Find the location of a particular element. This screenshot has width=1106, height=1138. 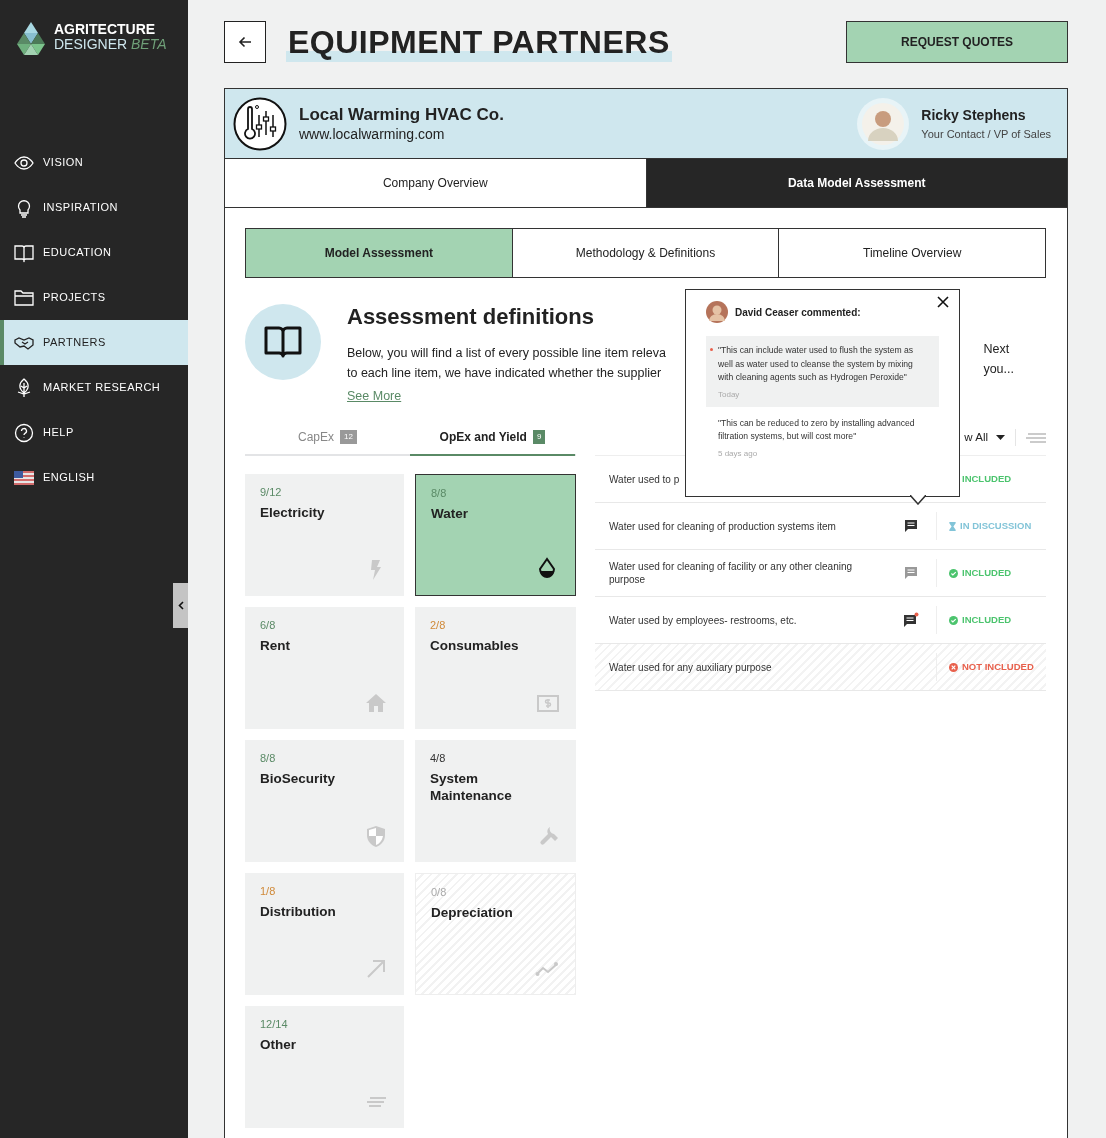

line-item-text: Water used by employees- restrooms, etc. is located at coordinates (703, 620).